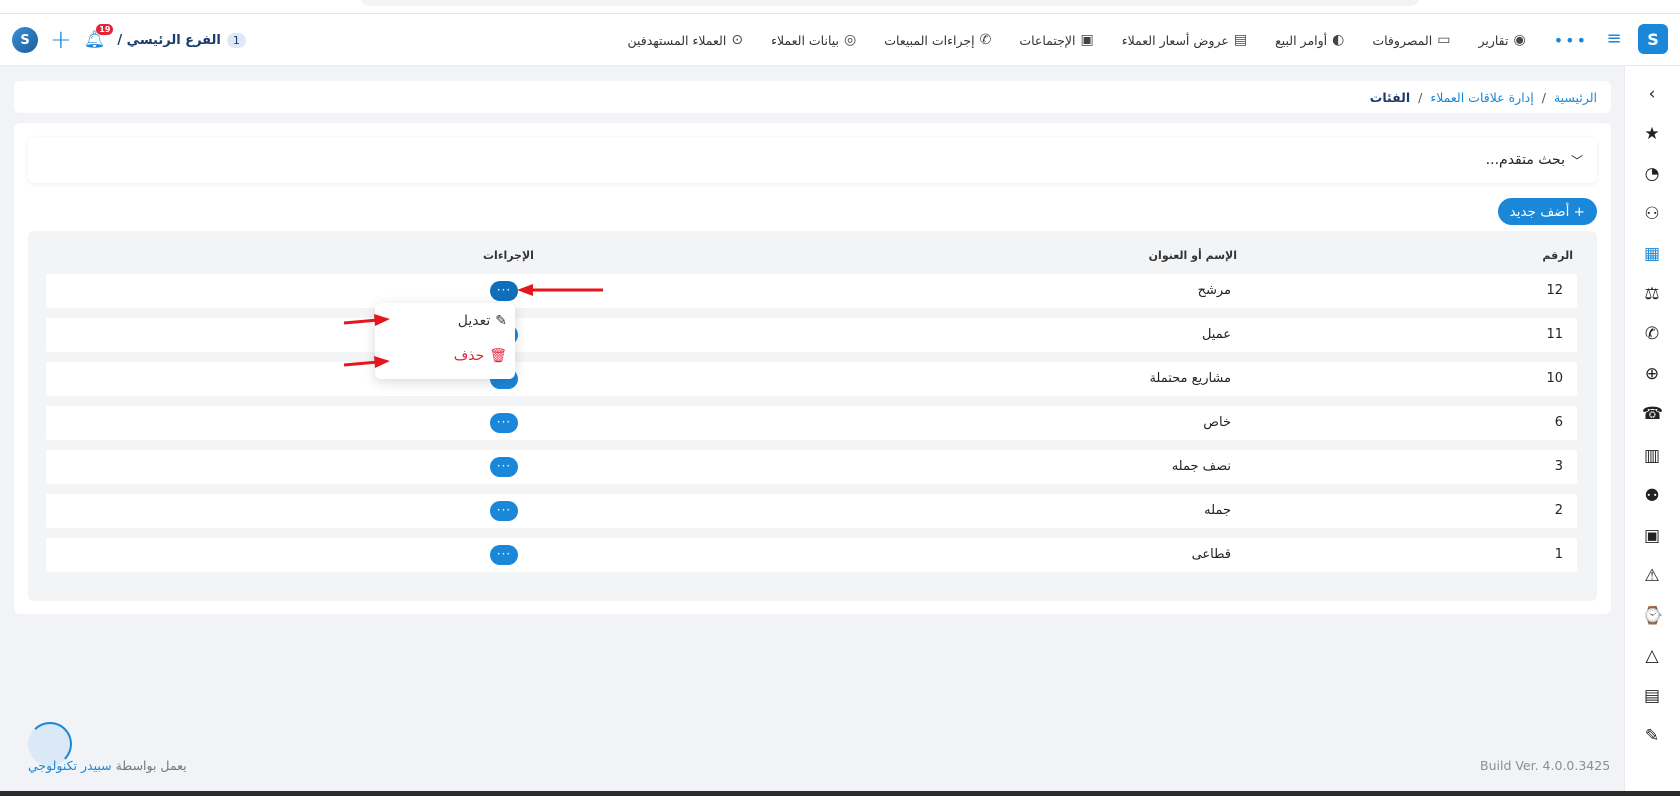 Image resolution: width=1680 pixels, height=796 pixels. I want to click on nav-label: عروض أسعار العملاء, so click(1175, 40).